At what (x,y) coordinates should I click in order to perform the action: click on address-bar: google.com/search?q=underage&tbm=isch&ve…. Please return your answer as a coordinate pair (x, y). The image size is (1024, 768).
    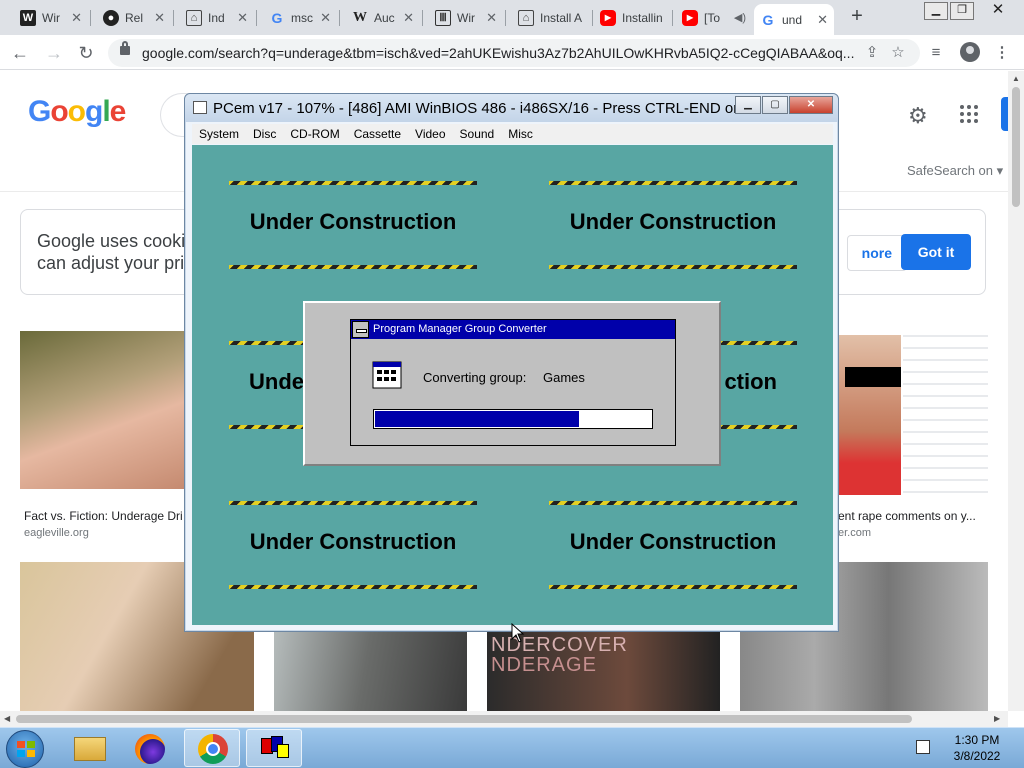
    Looking at the image, I should click on (514, 53).